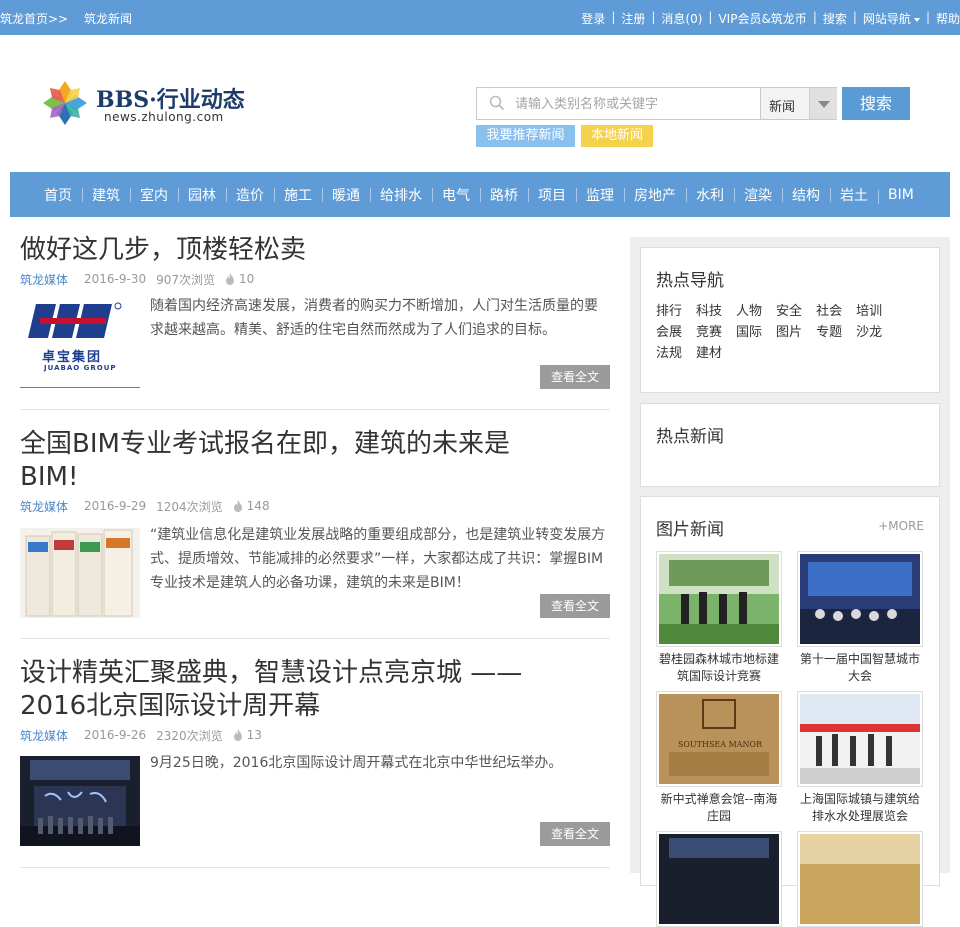  What do you see at coordinates (655, 195) in the screenshot?
I see `nav-item-real-estate: 房地产` at bounding box center [655, 195].